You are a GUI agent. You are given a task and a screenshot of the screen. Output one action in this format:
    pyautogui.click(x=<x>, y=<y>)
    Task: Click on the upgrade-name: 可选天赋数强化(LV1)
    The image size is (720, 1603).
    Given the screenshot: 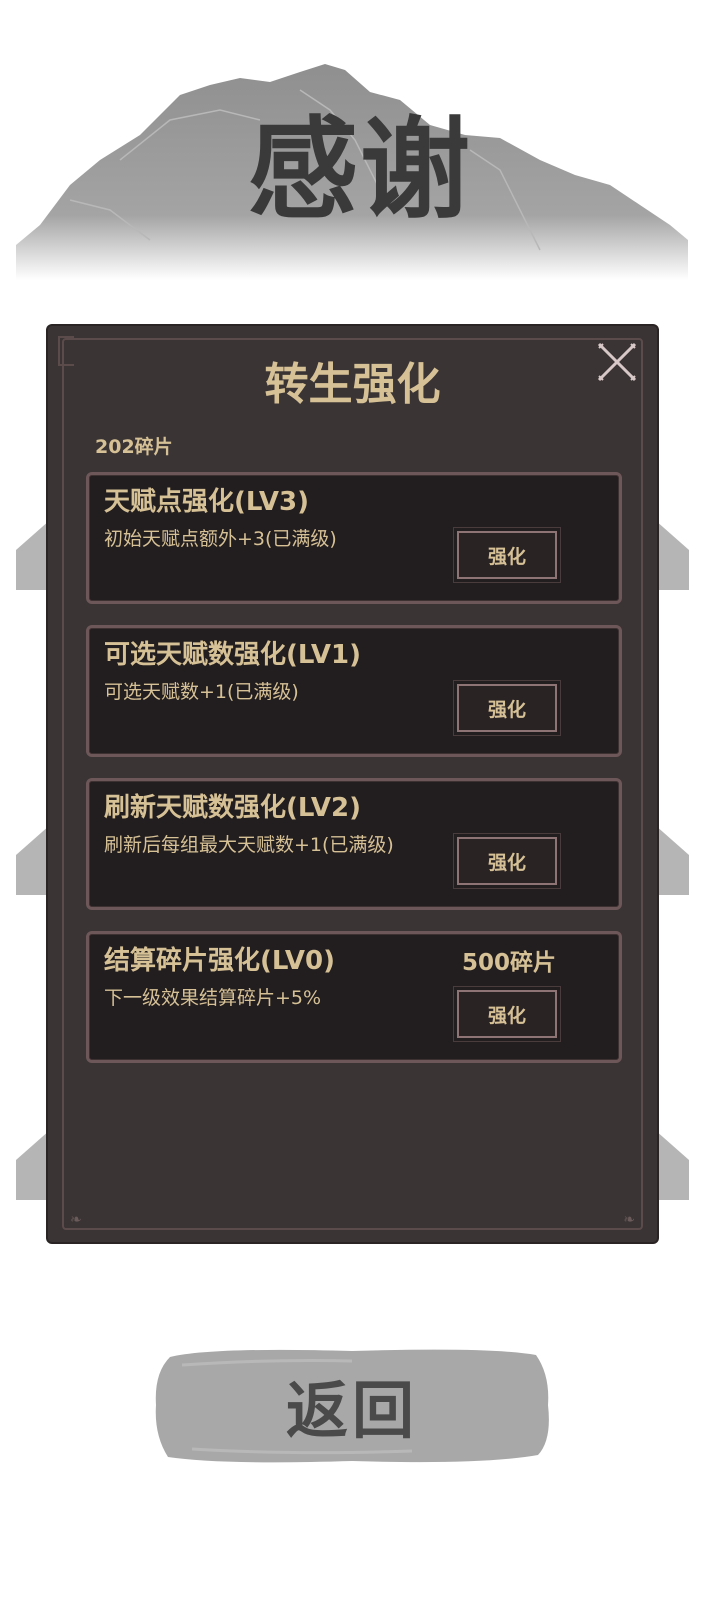 What is the action you would take?
    pyautogui.click(x=232, y=655)
    